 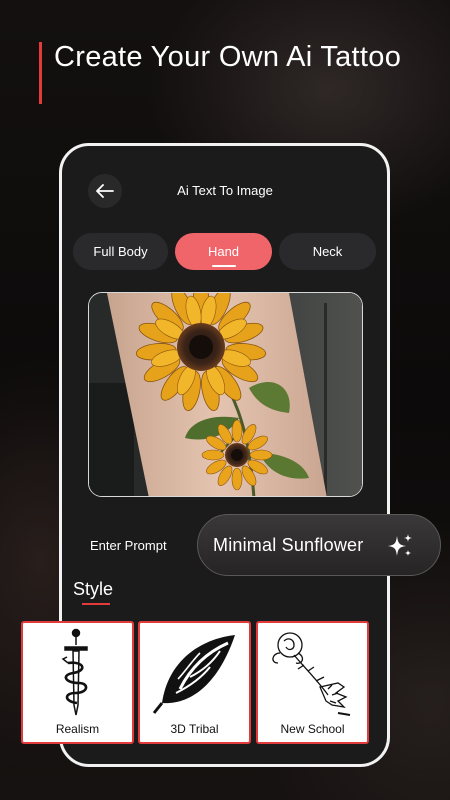 I want to click on style-label: Realism, so click(x=77, y=729).